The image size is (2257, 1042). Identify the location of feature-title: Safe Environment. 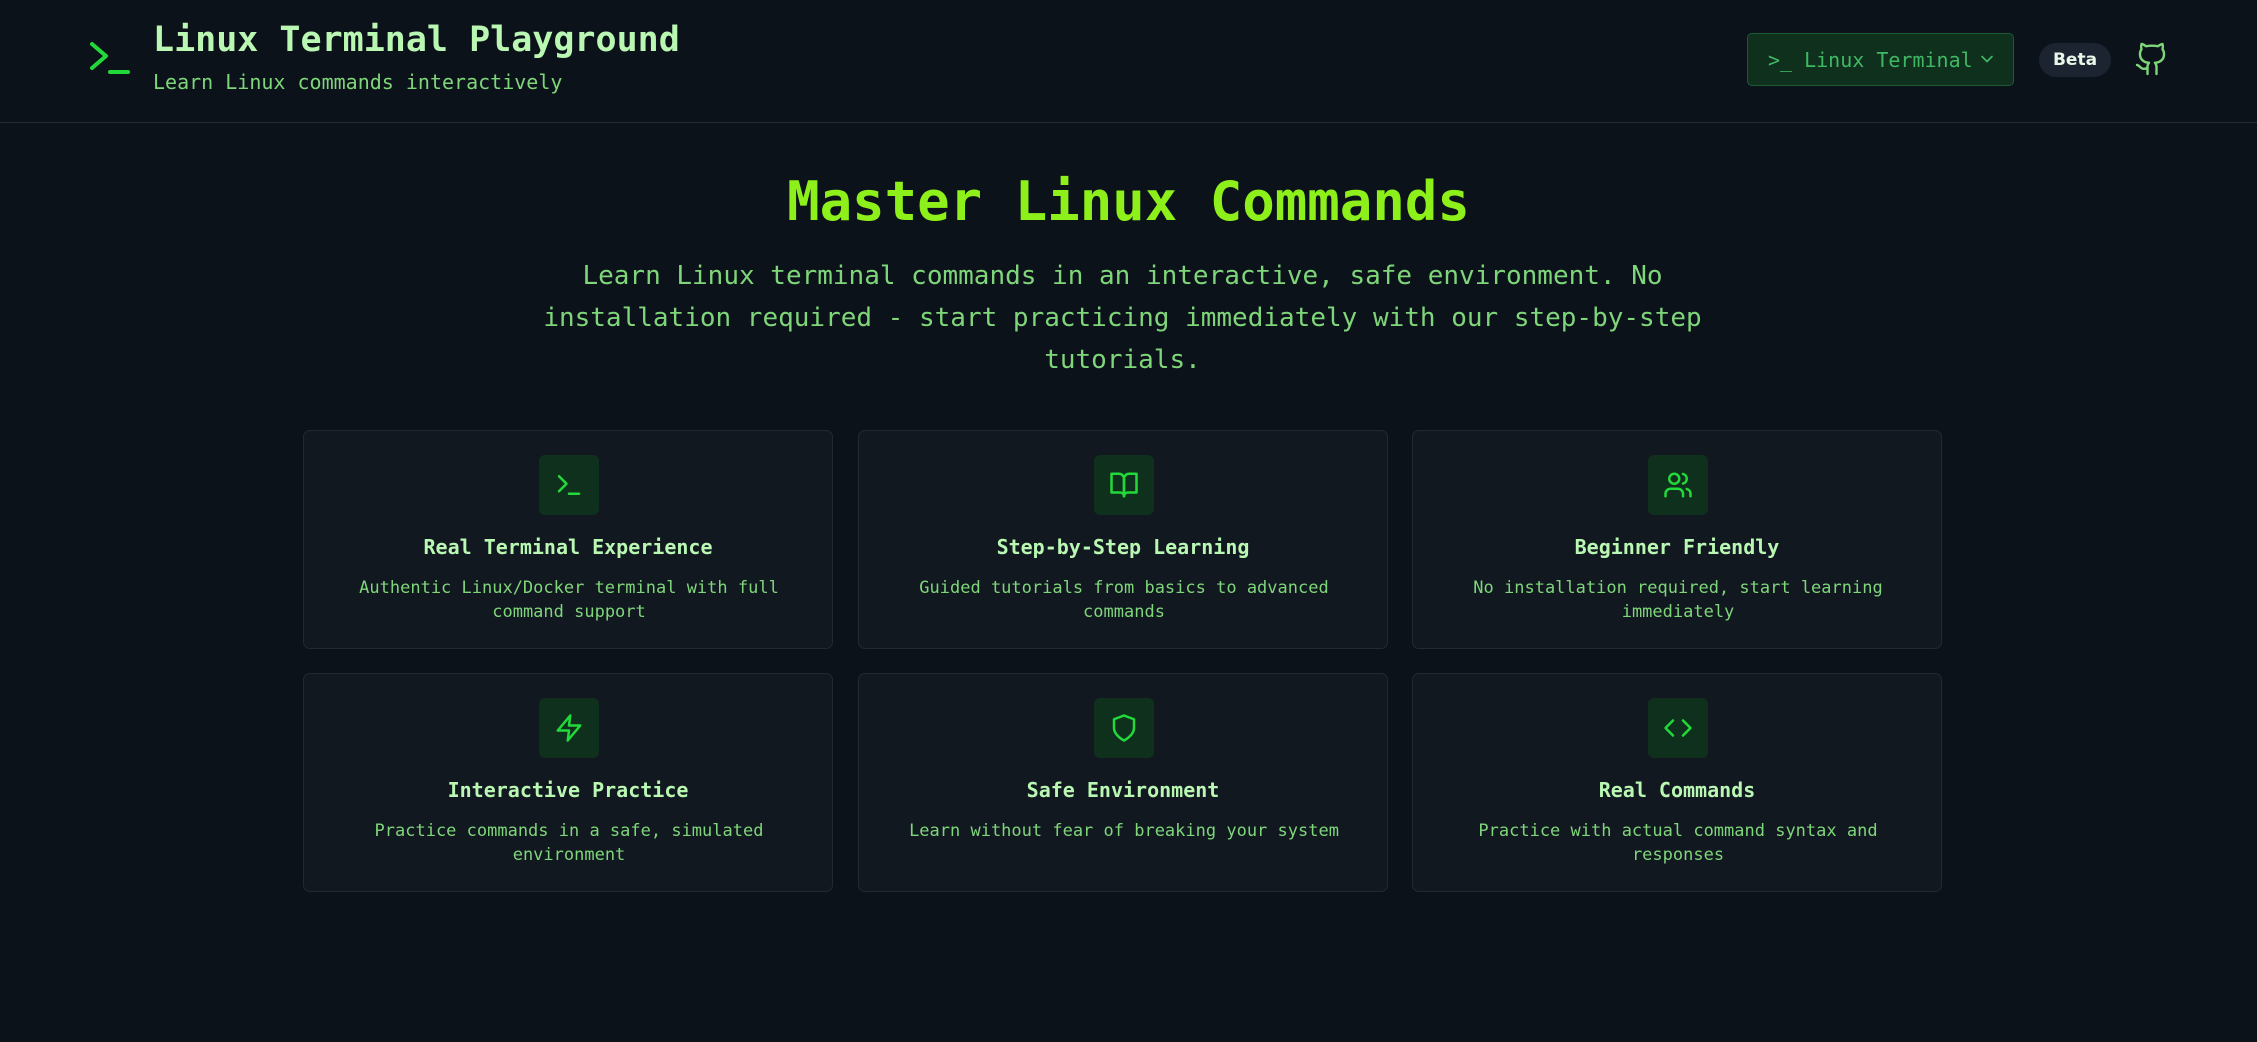
(1123, 790).